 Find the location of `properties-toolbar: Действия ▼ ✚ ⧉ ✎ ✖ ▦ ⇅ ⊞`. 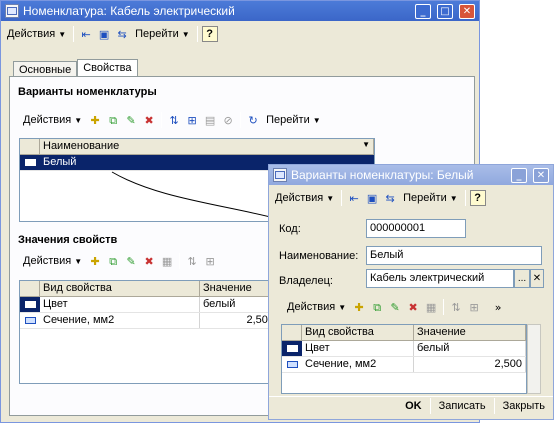

properties-toolbar: Действия ▼ ✚ ⧉ ✎ ✖ ▦ ⇅ ⊞ is located at coordinates (147, 261).